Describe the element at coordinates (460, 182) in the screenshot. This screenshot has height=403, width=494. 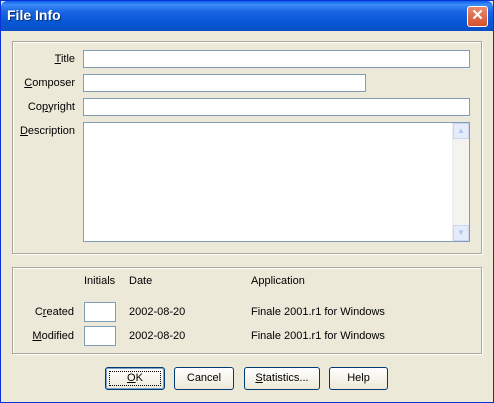
I see `description-scrollbar: ▲ ▼` at that location.